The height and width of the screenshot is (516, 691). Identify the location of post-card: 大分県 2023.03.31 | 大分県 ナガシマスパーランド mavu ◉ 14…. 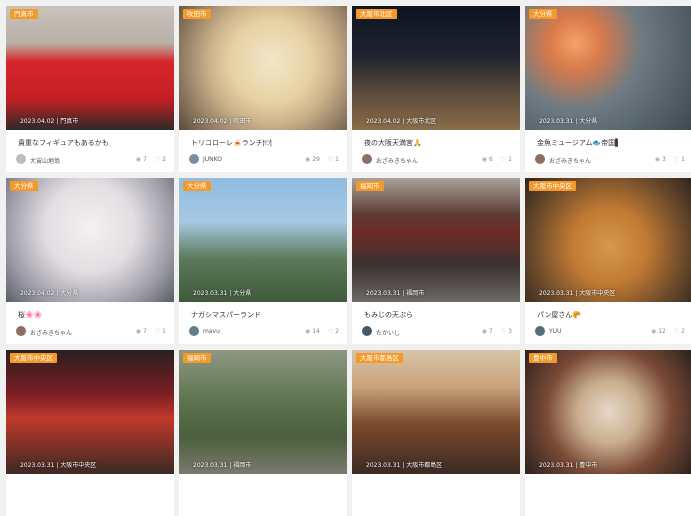
(263, 261).